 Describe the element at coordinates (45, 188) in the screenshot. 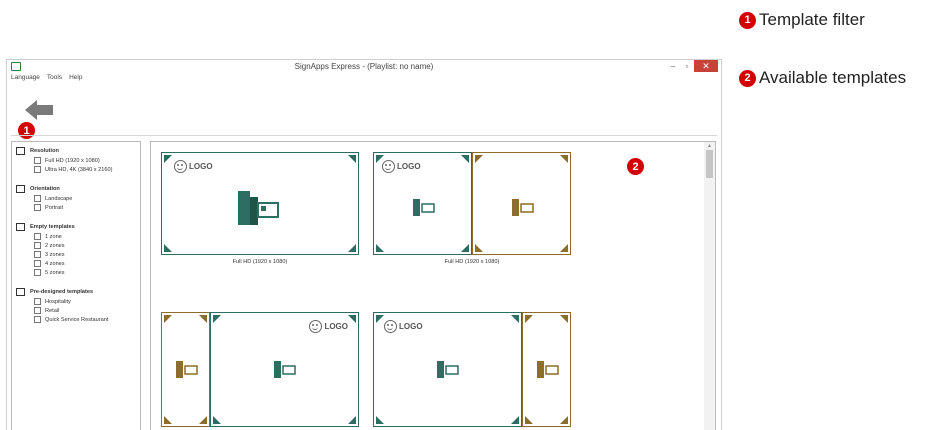

I see `filter-group-title: Orientation` at that location.